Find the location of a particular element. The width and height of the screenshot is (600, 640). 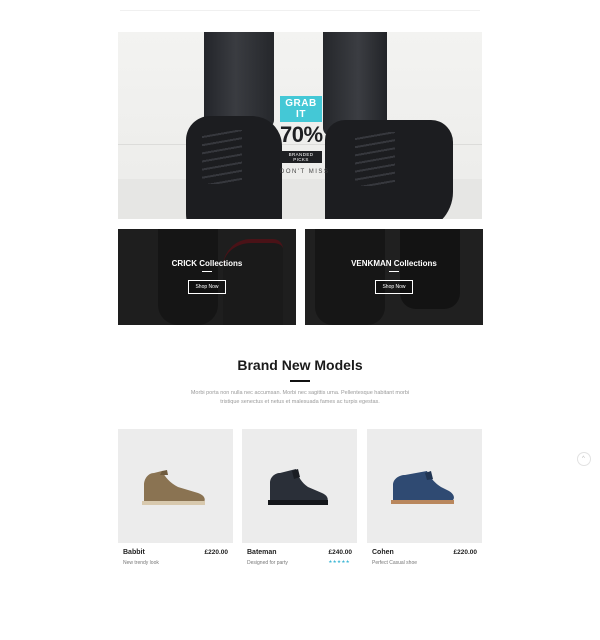

product-description: Designed for party is located at coordinates (267, 563).